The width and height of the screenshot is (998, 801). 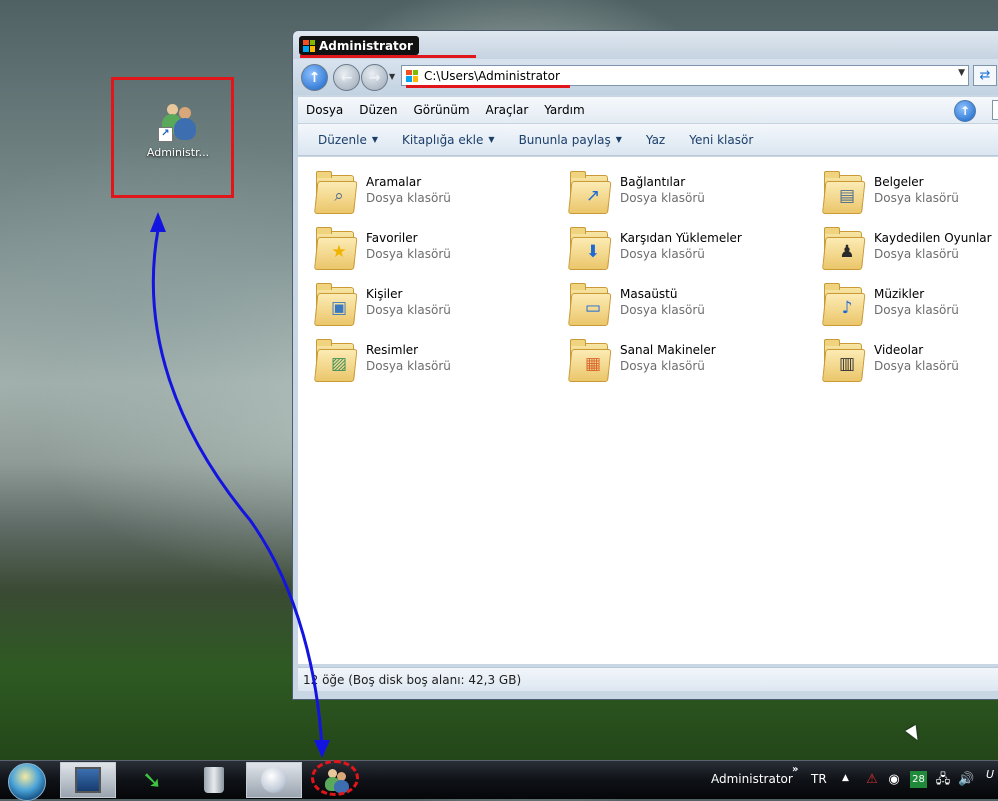 I want to click on language-indicator: TR, so click(x=819, y=779).